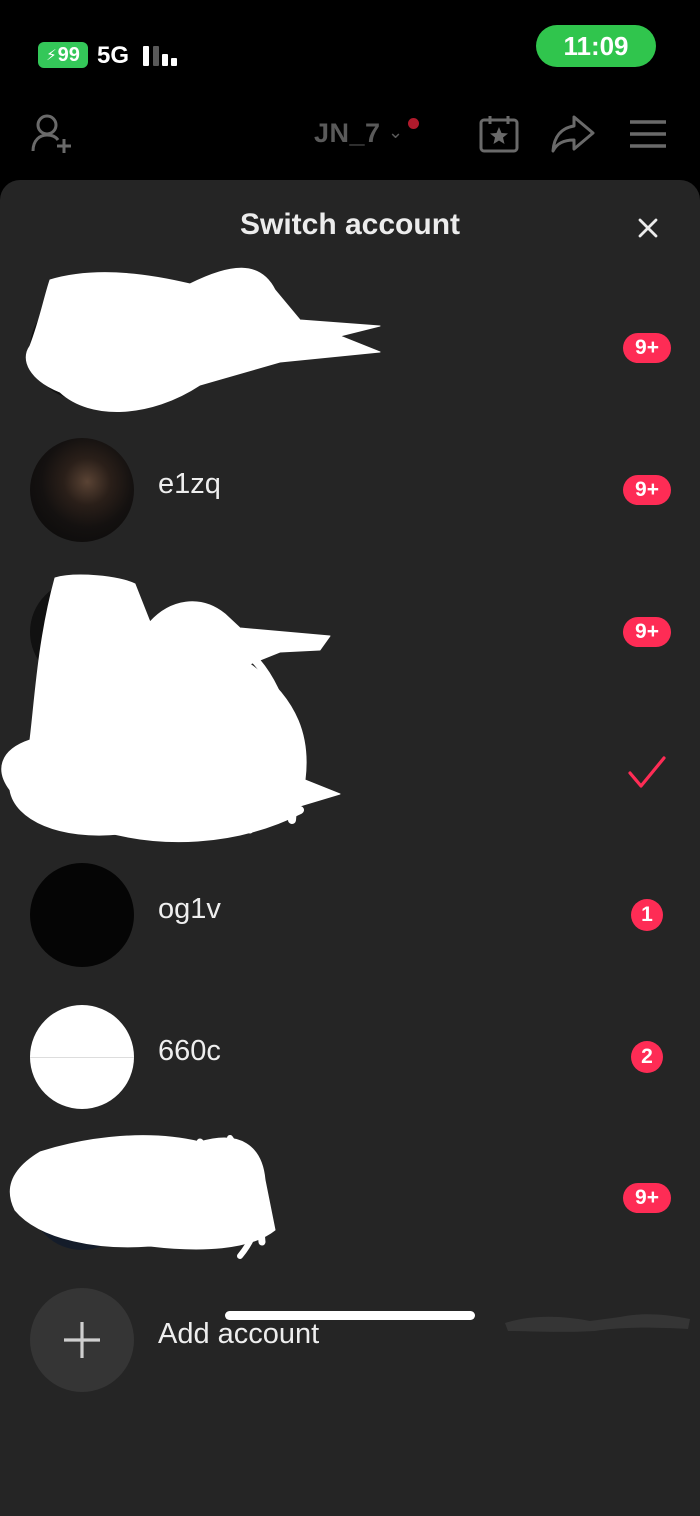 The width and height of the screenshot is (700, 1516). What do you see at coordinates (395, 132) in the screenshot?
I see `chevron-down-icon: ⌄` at bounding box center [395, 132].